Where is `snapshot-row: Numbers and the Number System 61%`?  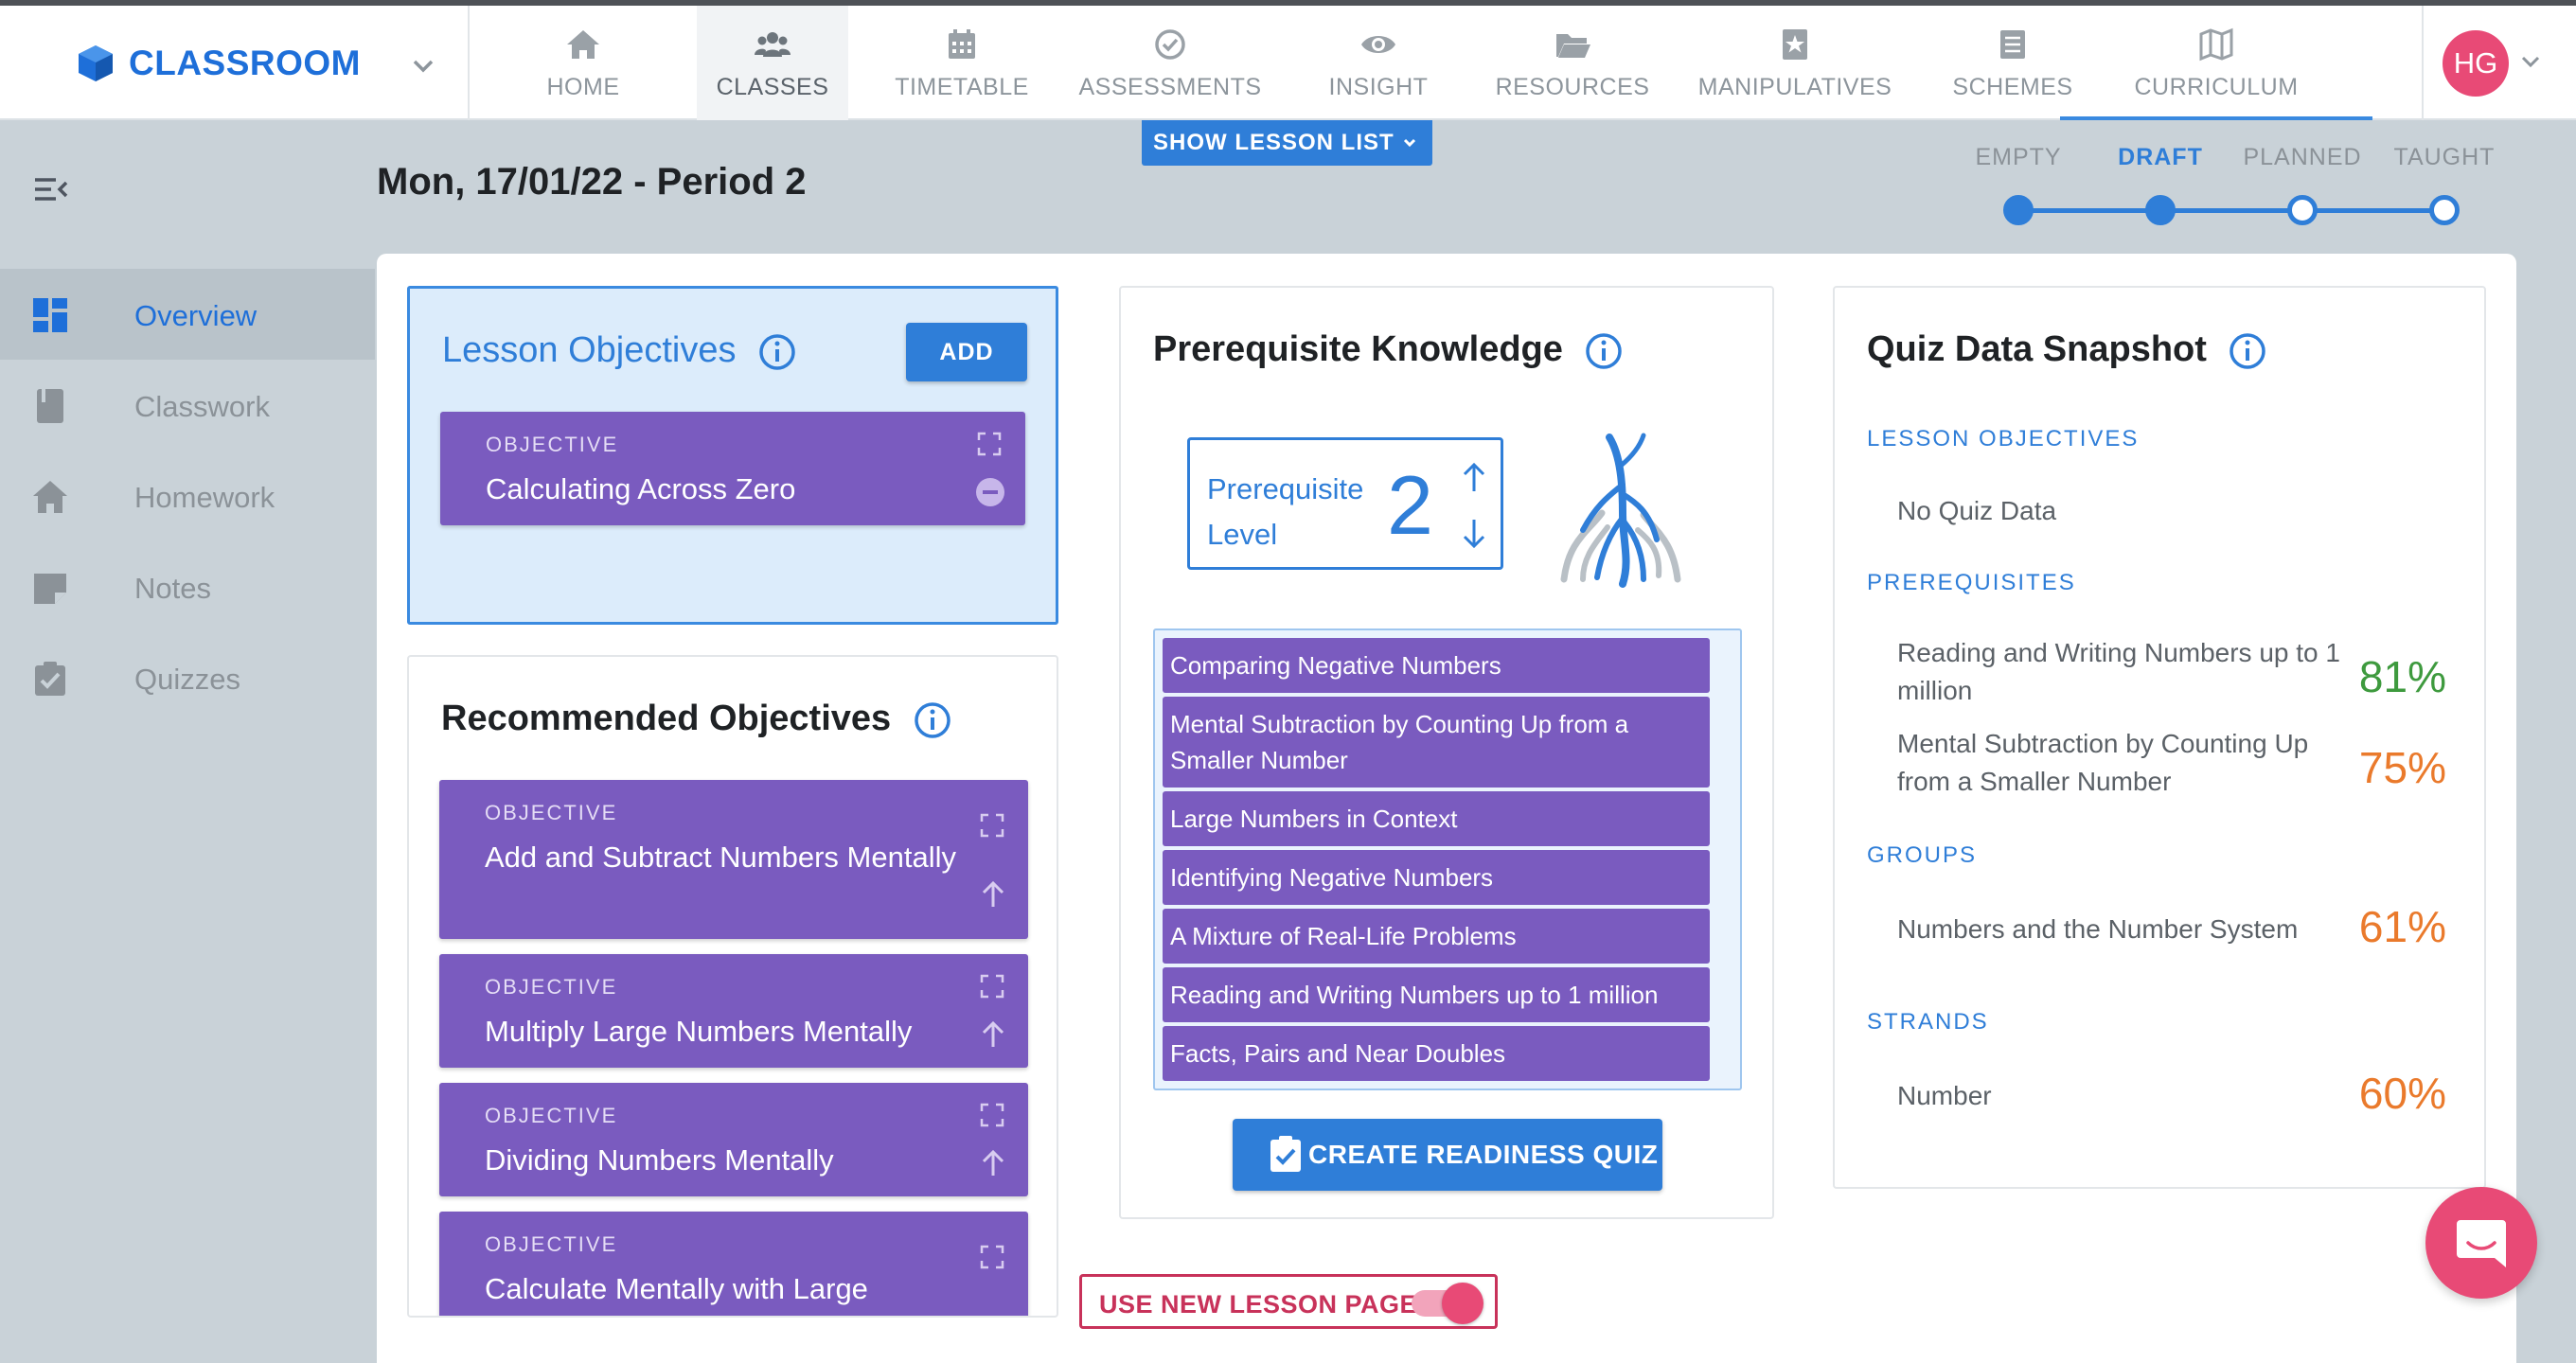
snapshot-row: Numbers and the Number System 61% is located at coordinates (2177, 929).